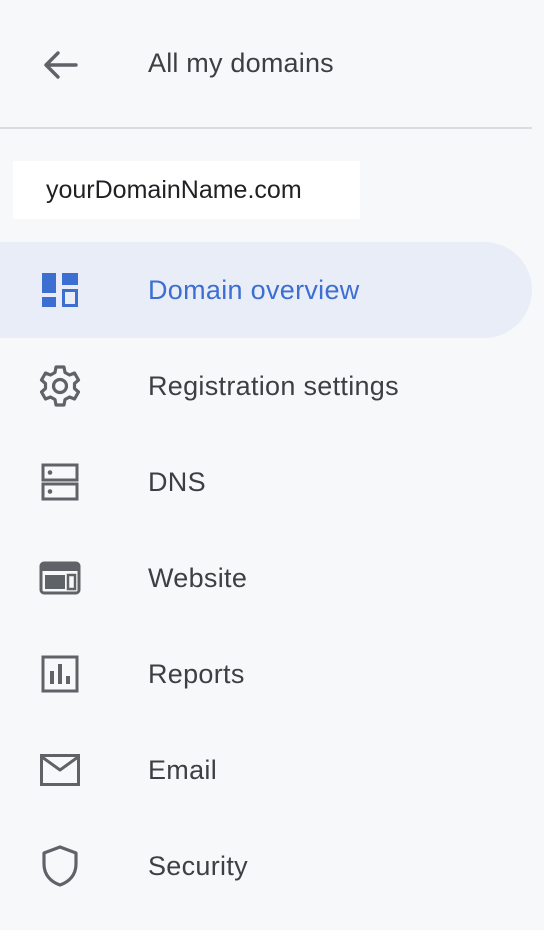 The width and height of the screenshot is (544, 930). What do you see at coordinates (266, 674) in the screenshot?
I see `nav-item-reports: Reports` at bounding box center [266, 674].